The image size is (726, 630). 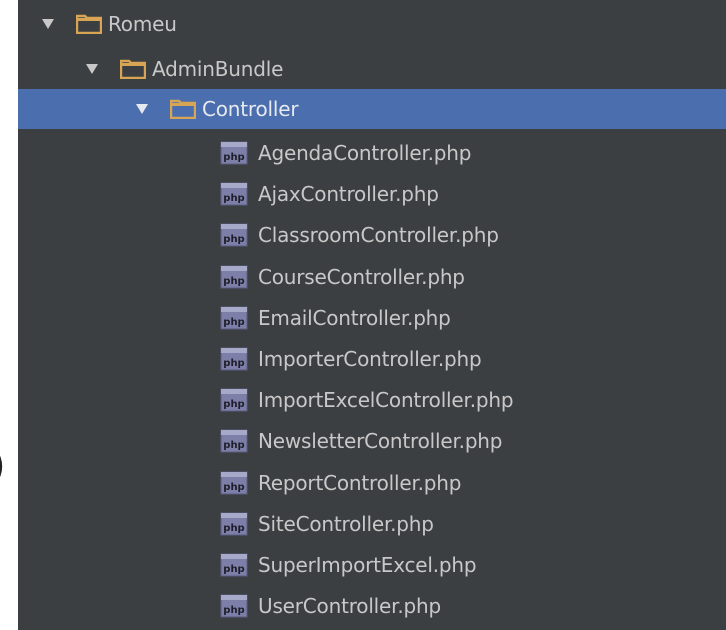 I want to click on tree-item-label: UserController.php, so click(x=349, y=606).